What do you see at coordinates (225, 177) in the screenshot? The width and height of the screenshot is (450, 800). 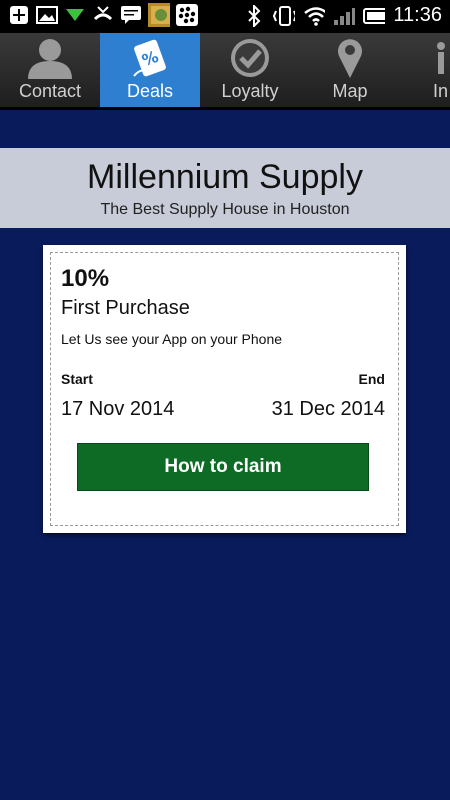 I see `page-title: Millennium Supply` at bounding box center [225, 177].